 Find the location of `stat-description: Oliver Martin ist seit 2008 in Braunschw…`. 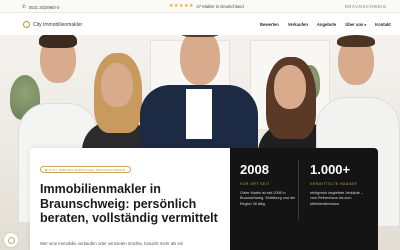

stat-description: Oliver Martin ist seit 2008 in Braunschw… is located at coordinates (268, 198).